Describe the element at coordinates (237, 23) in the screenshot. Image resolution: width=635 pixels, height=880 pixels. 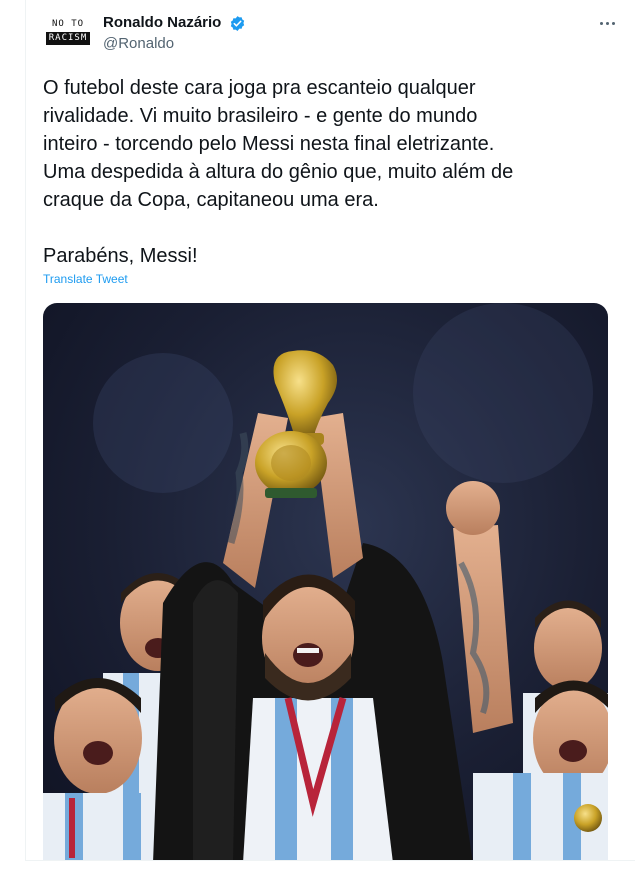
I see `verified-badge-icon` at that location.